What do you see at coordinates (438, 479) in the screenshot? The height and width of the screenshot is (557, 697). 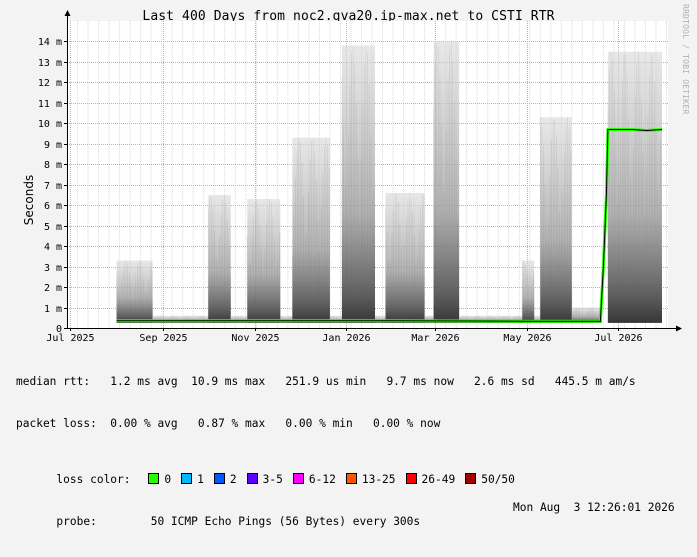 I see `loss-color-item-label: 26-49` at bounding box center [438, 479].